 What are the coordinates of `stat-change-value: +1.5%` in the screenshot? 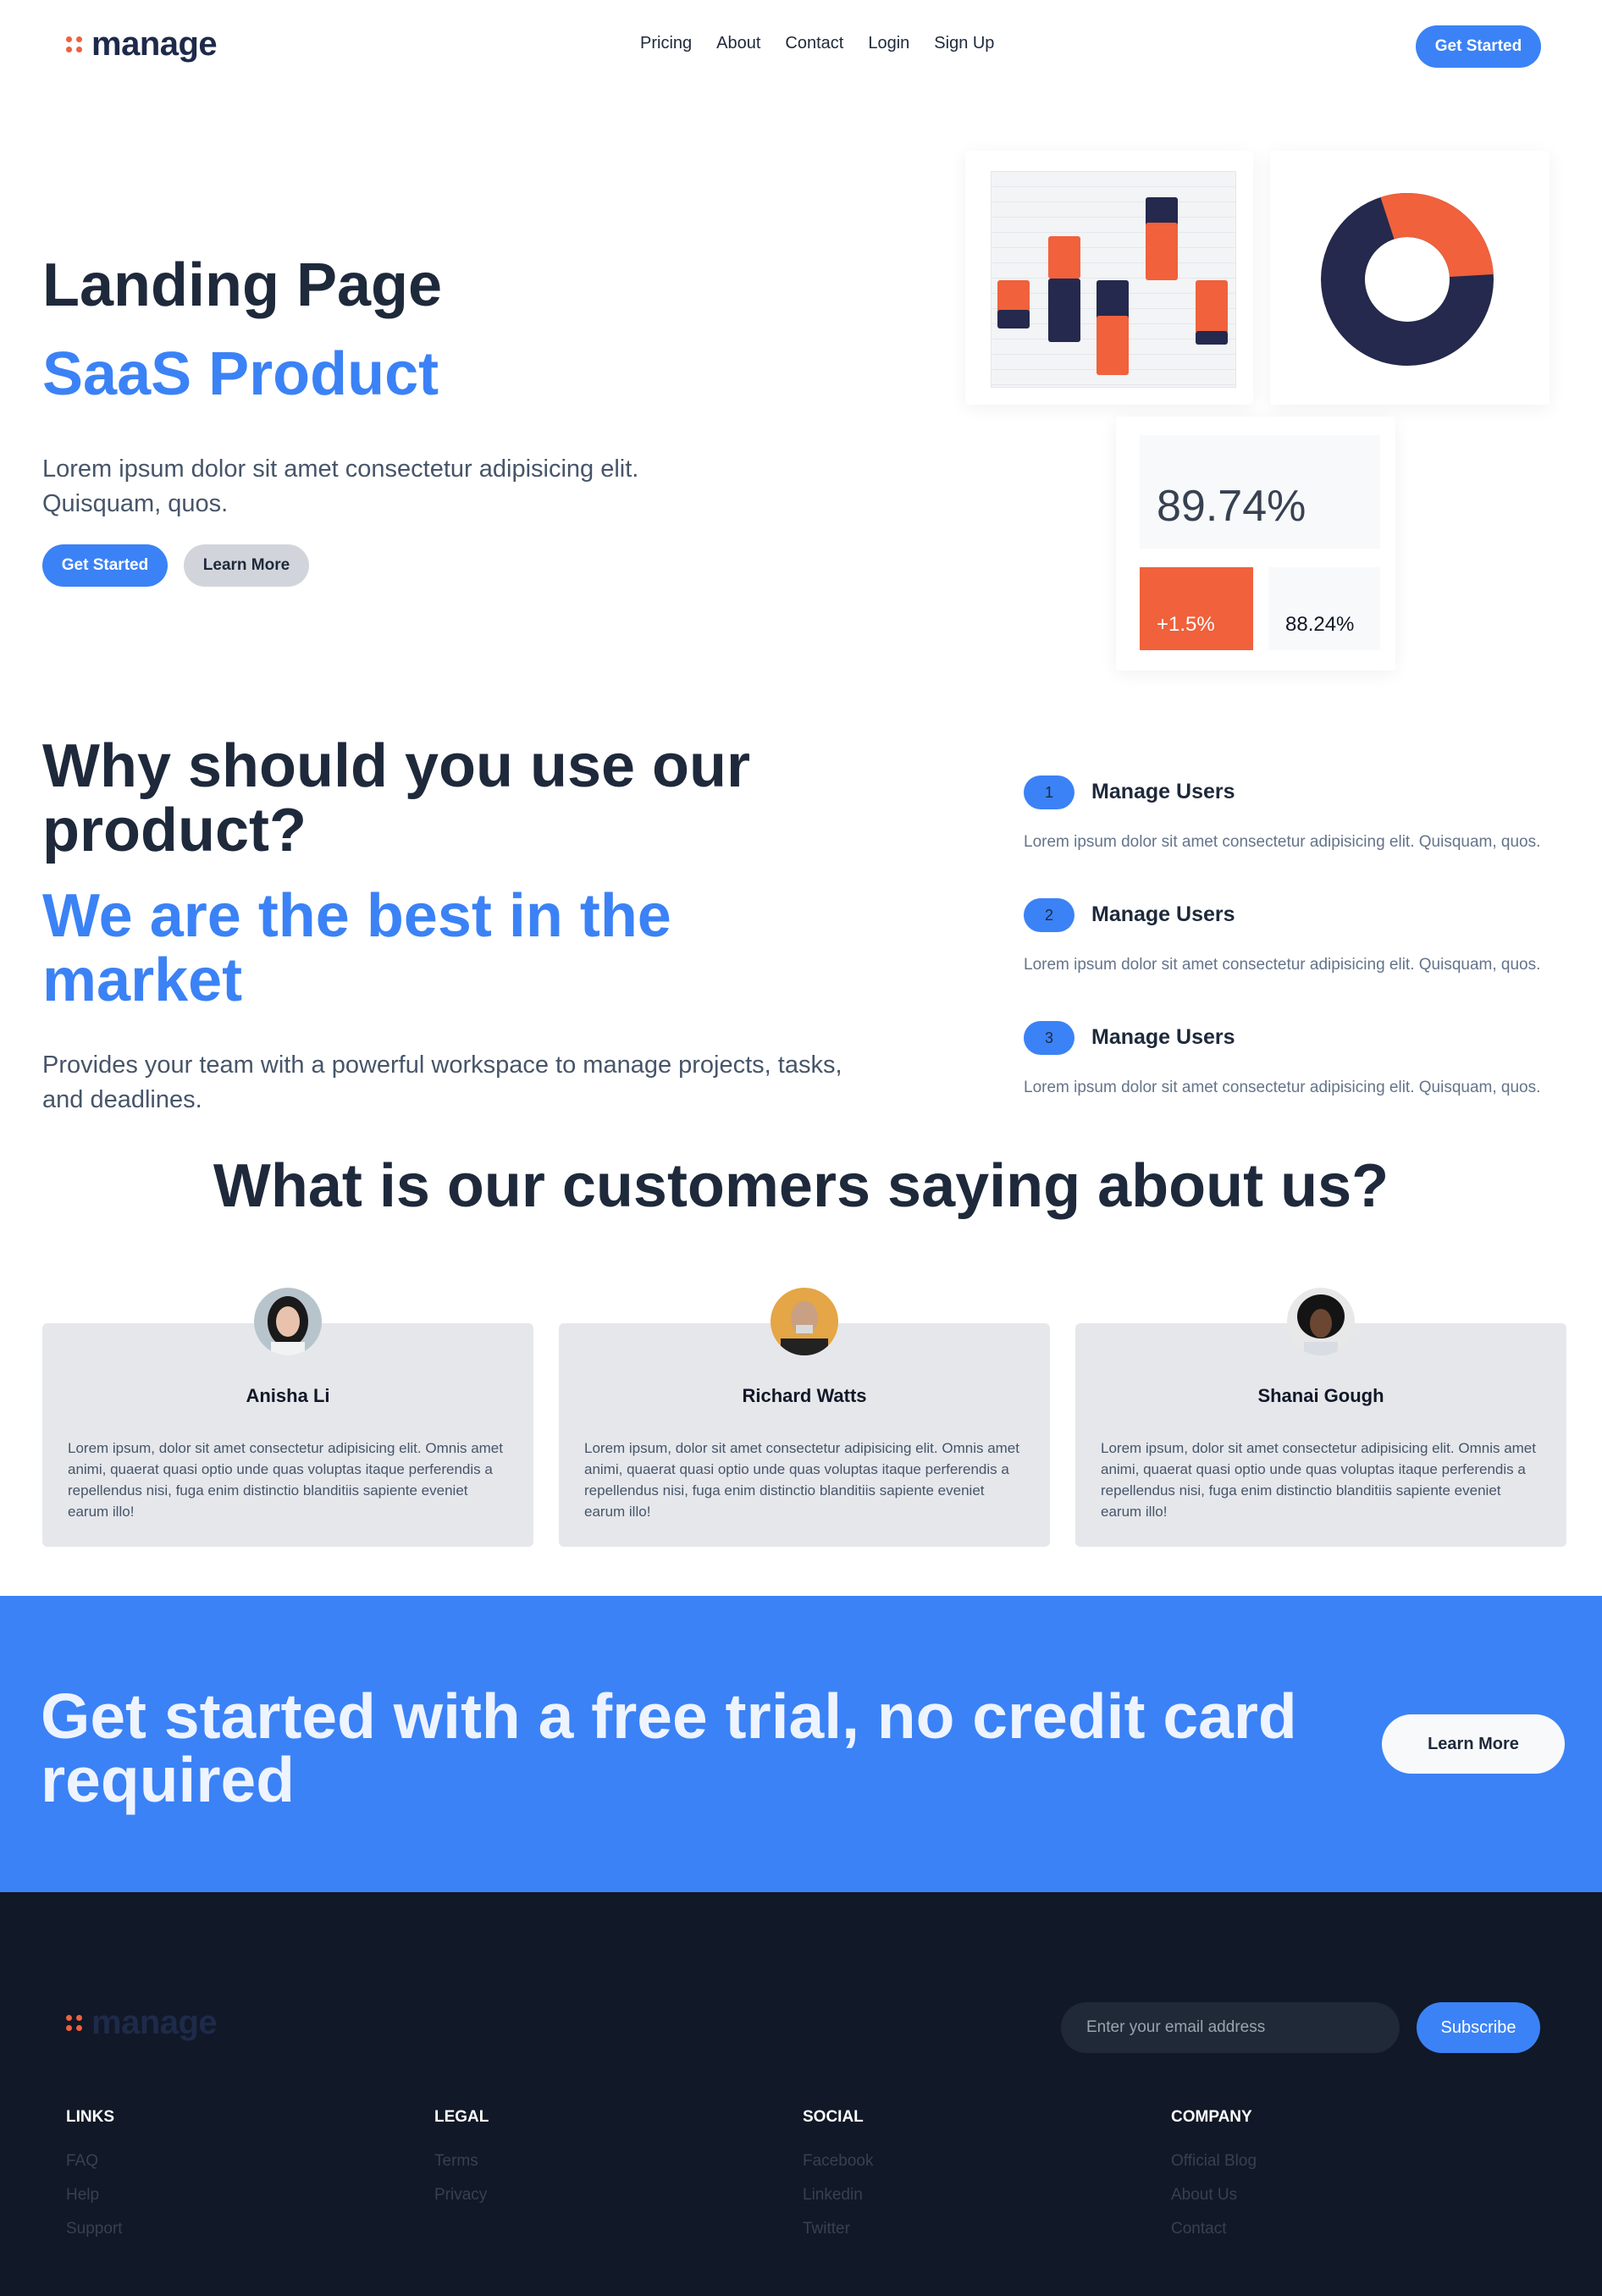 It's located at (1186, 624).